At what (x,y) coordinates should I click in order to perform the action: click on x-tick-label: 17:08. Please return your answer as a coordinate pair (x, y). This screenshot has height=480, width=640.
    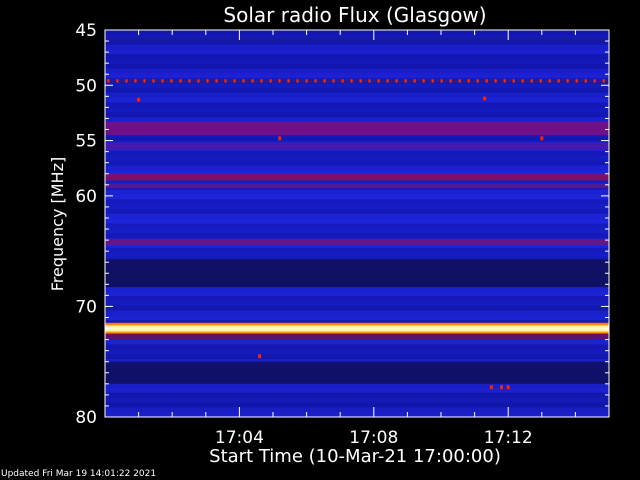
    Looking at the image, I should click on (373, 438).